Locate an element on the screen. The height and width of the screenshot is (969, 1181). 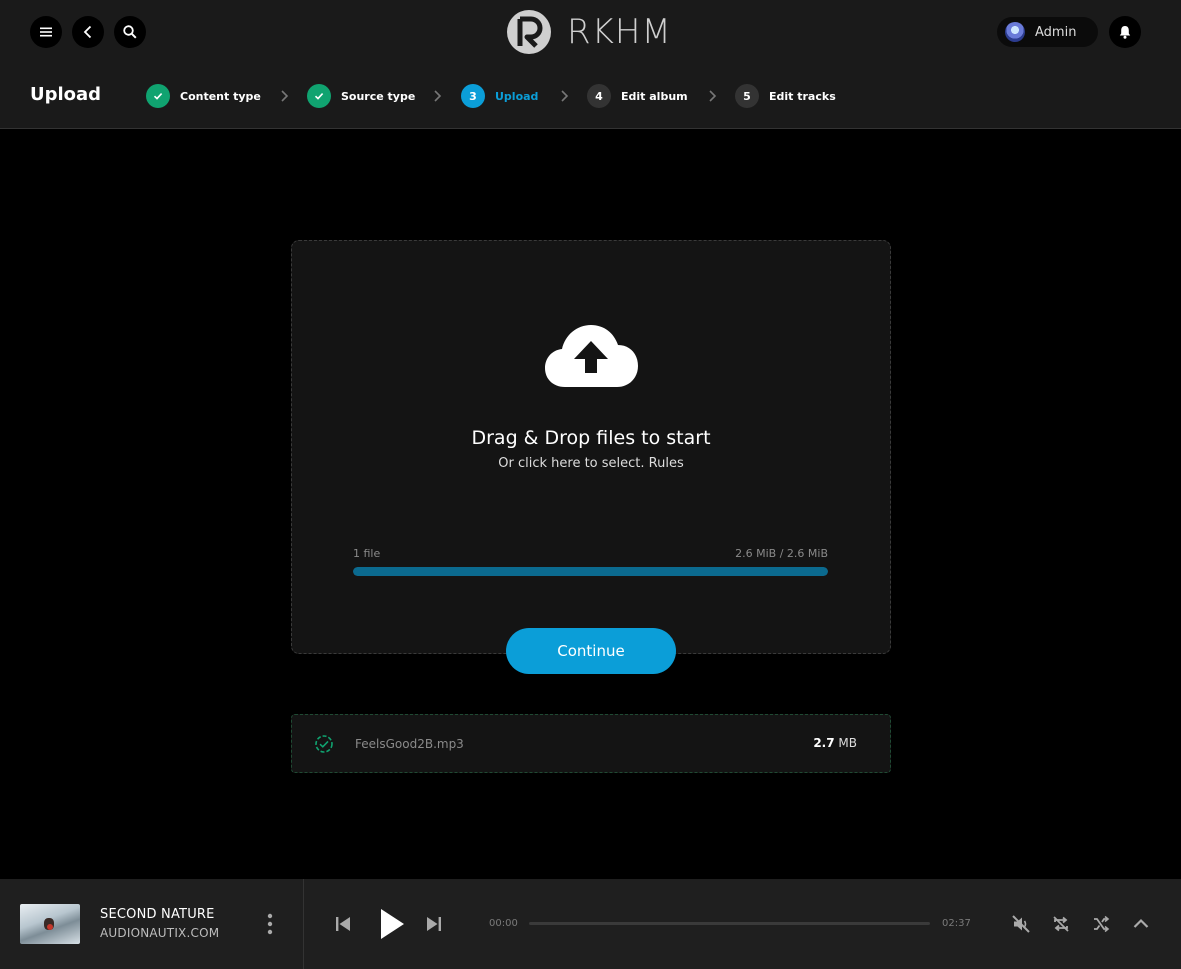
track-duration: 02:37 is located at coordinates (956, 923).